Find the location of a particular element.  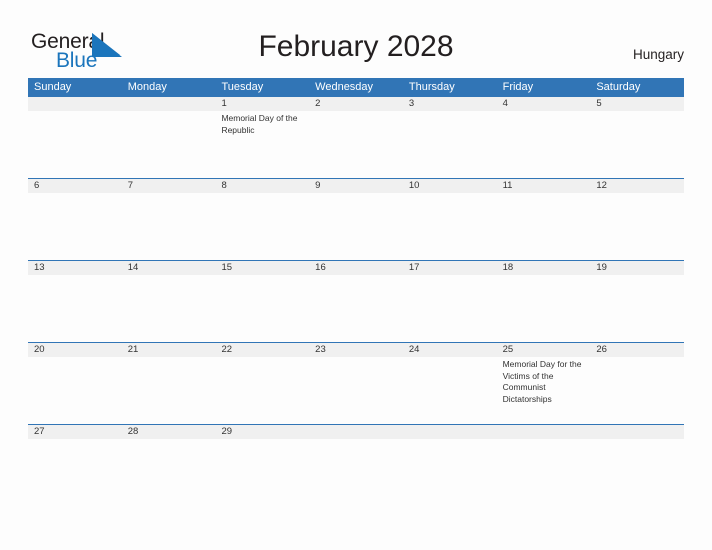

weekday-header-thursday: Thursday is located at coordinates (431, 87).